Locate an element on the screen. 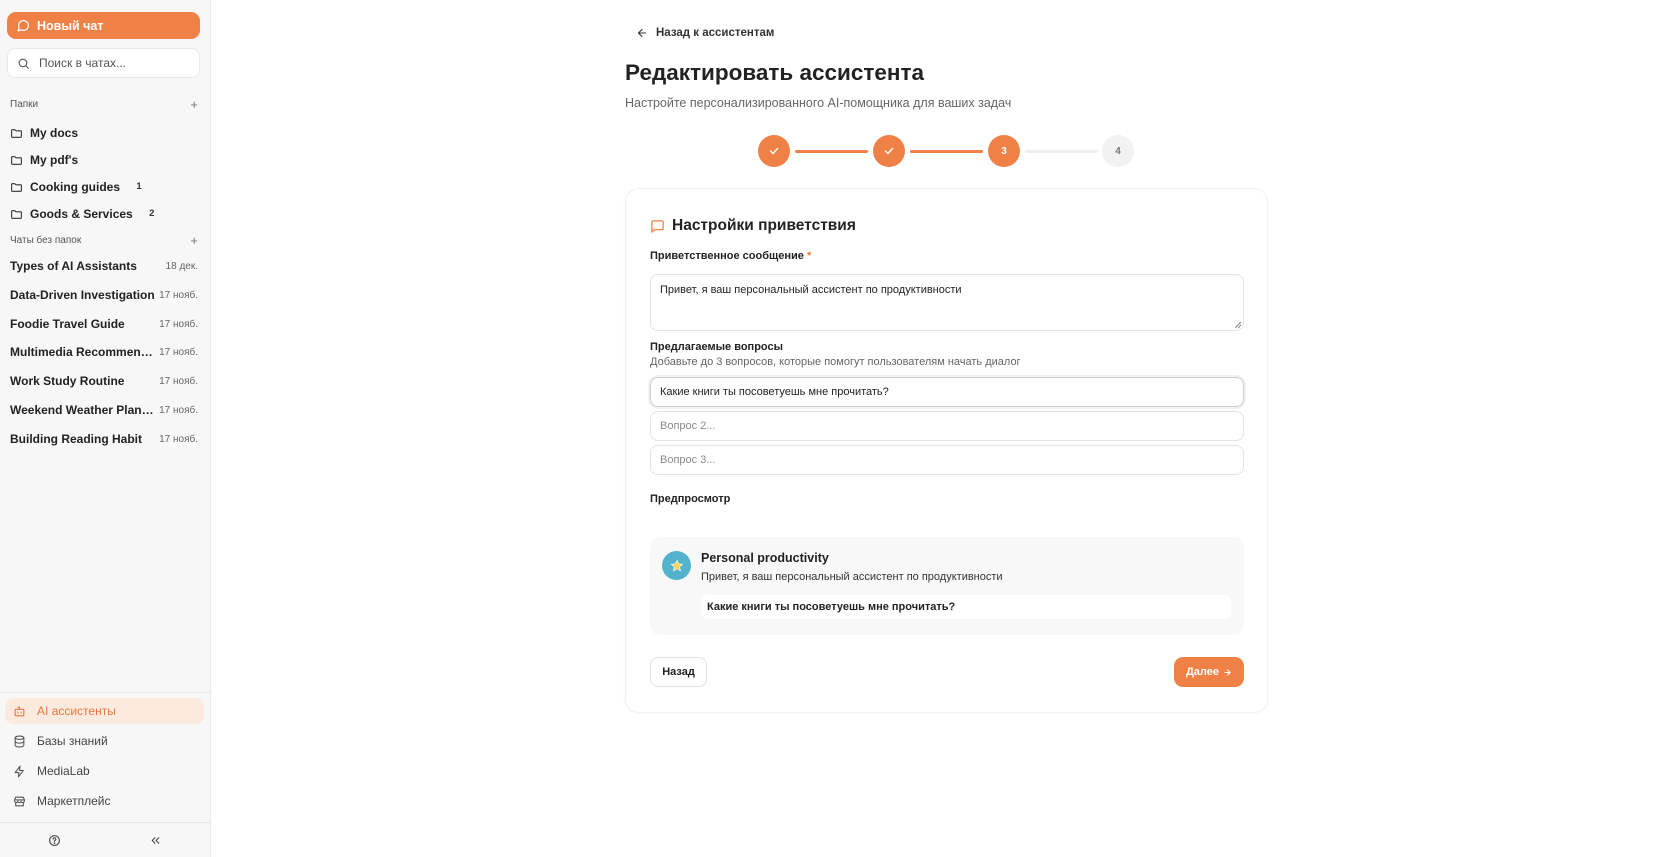 The width and height of the screenshot is (1680, 857). step-4-todo: 4 is located at coordinates (1118, 151).